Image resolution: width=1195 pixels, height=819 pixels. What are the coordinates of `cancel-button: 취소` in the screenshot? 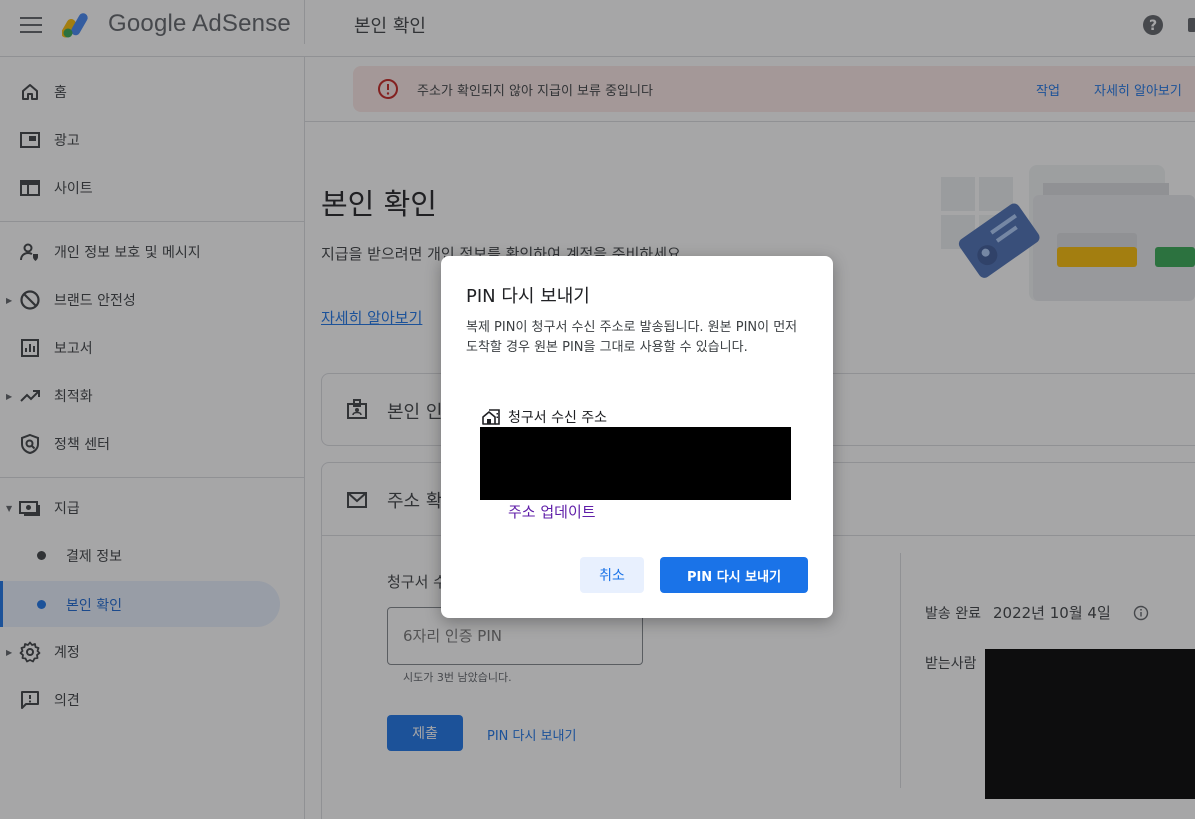 It's located at (612, 575).